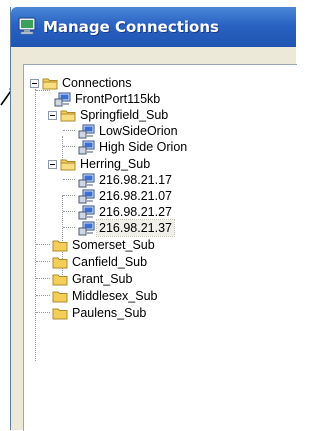 Image resolution: width=320 pixels, height=431 pixels. What do you see at coordinates (135, 212) in the screenshot?
I see `tree-node-label: 216.98.21.27` at bounding box center [135, 212].